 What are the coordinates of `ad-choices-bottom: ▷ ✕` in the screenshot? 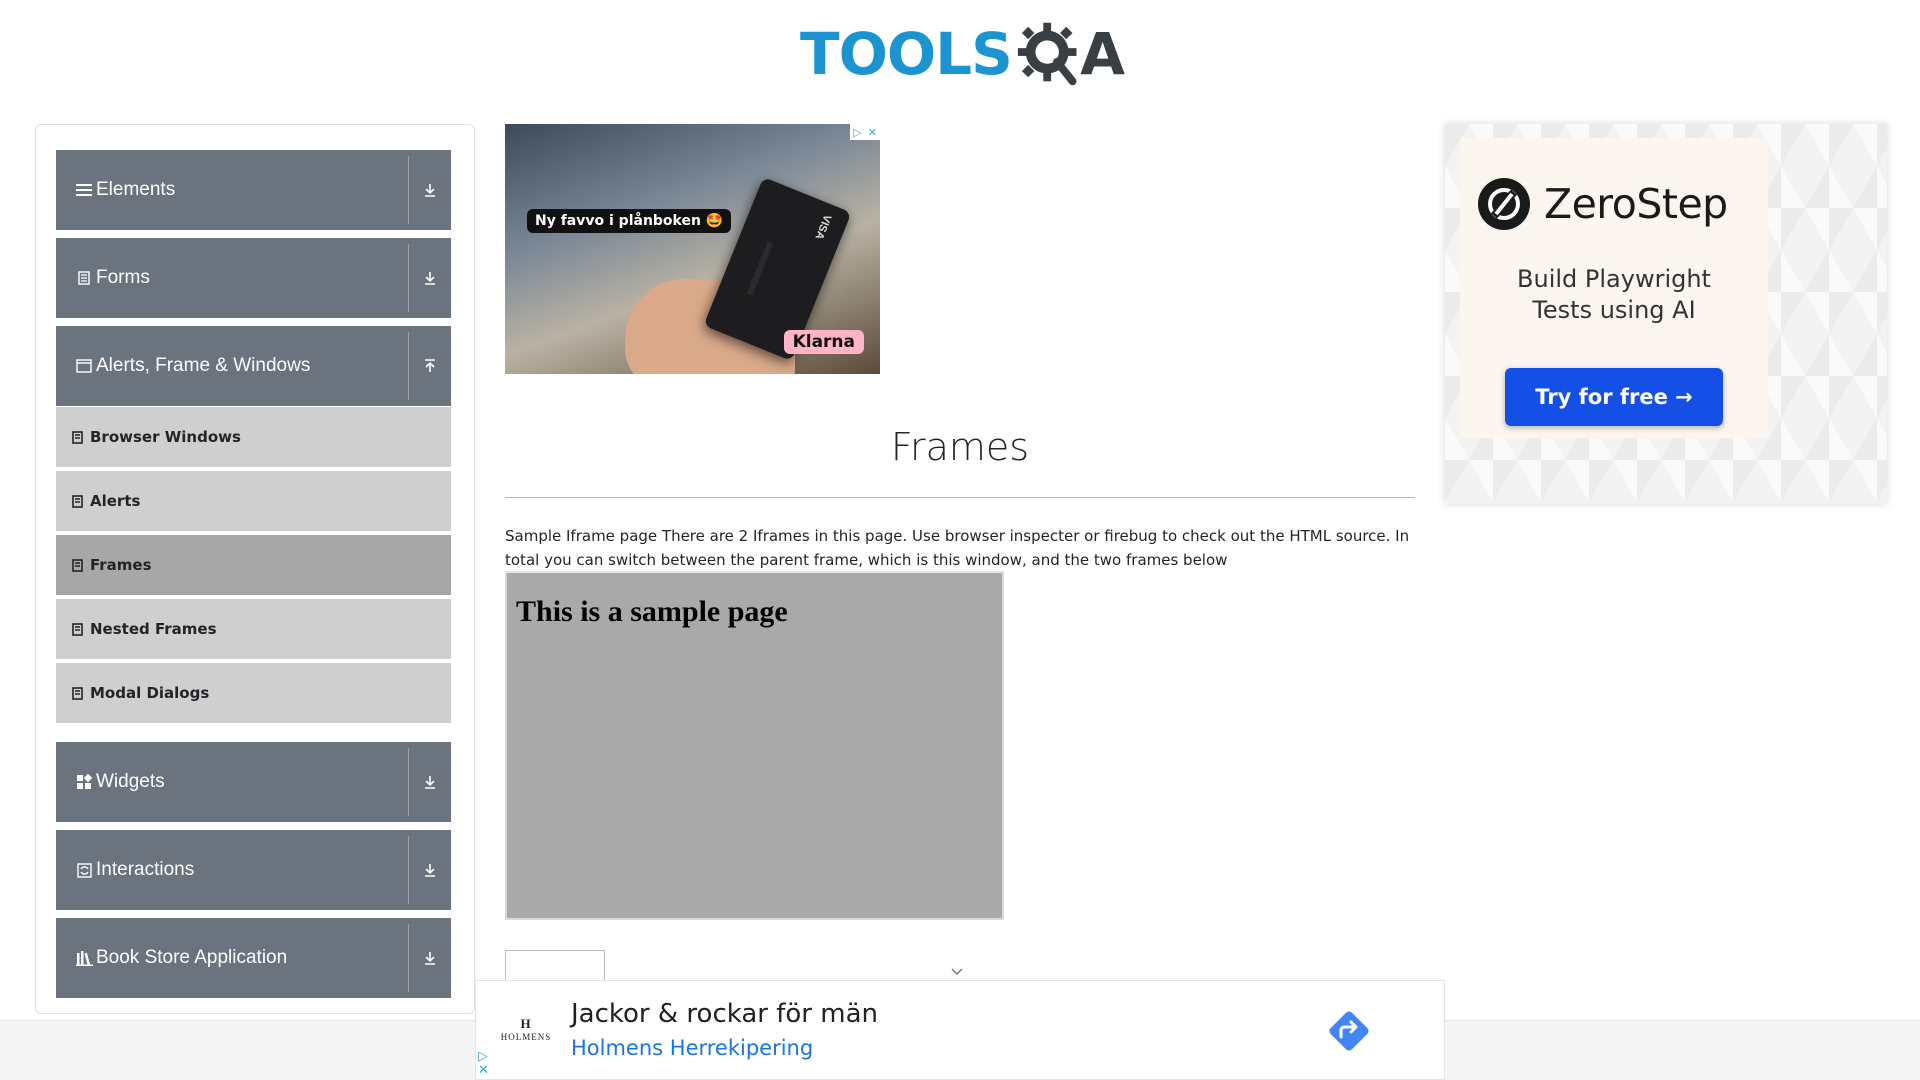 It's located at (483, 1063).